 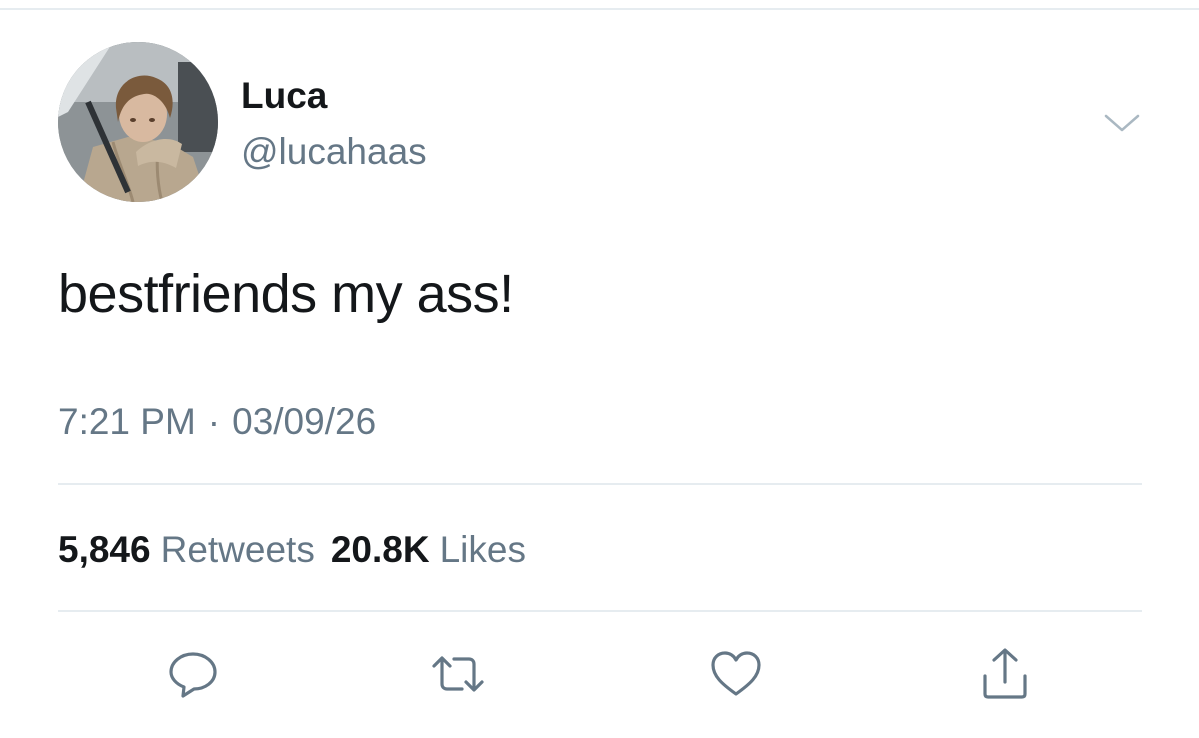 What do you see at coordinates (237, 549) in the screenshot?
I see `retweets-label: Retweets` at bounding box center [237, 549].